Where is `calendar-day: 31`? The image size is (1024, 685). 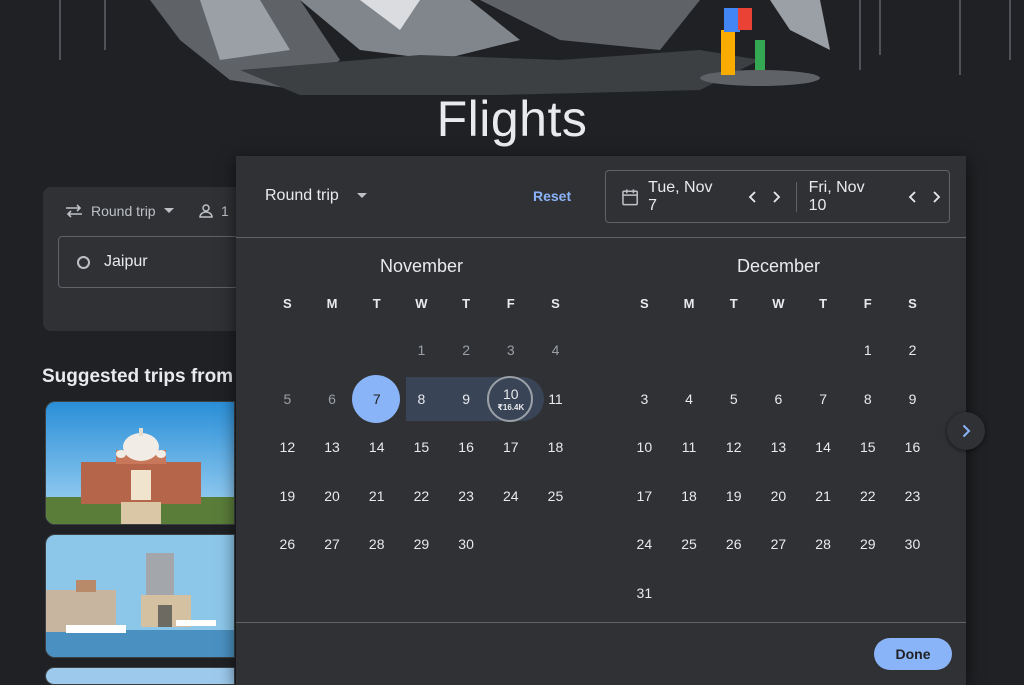 calendar-day: 31 is located at coordinates (644, 593).